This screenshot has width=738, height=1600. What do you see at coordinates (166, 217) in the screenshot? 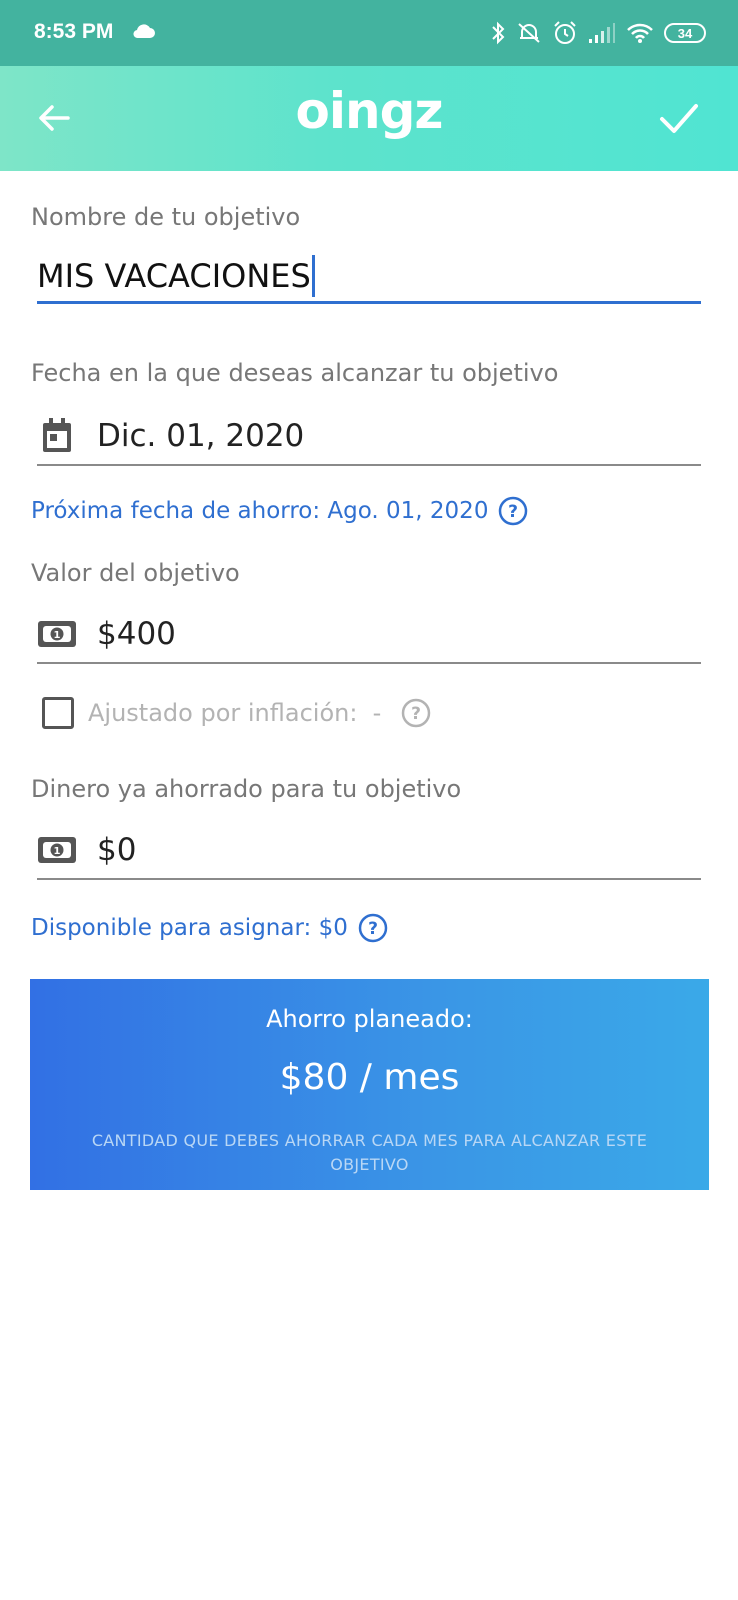
I see `goal-name-label: Nombre de tu objetivo` at bounding box center [166, 217].